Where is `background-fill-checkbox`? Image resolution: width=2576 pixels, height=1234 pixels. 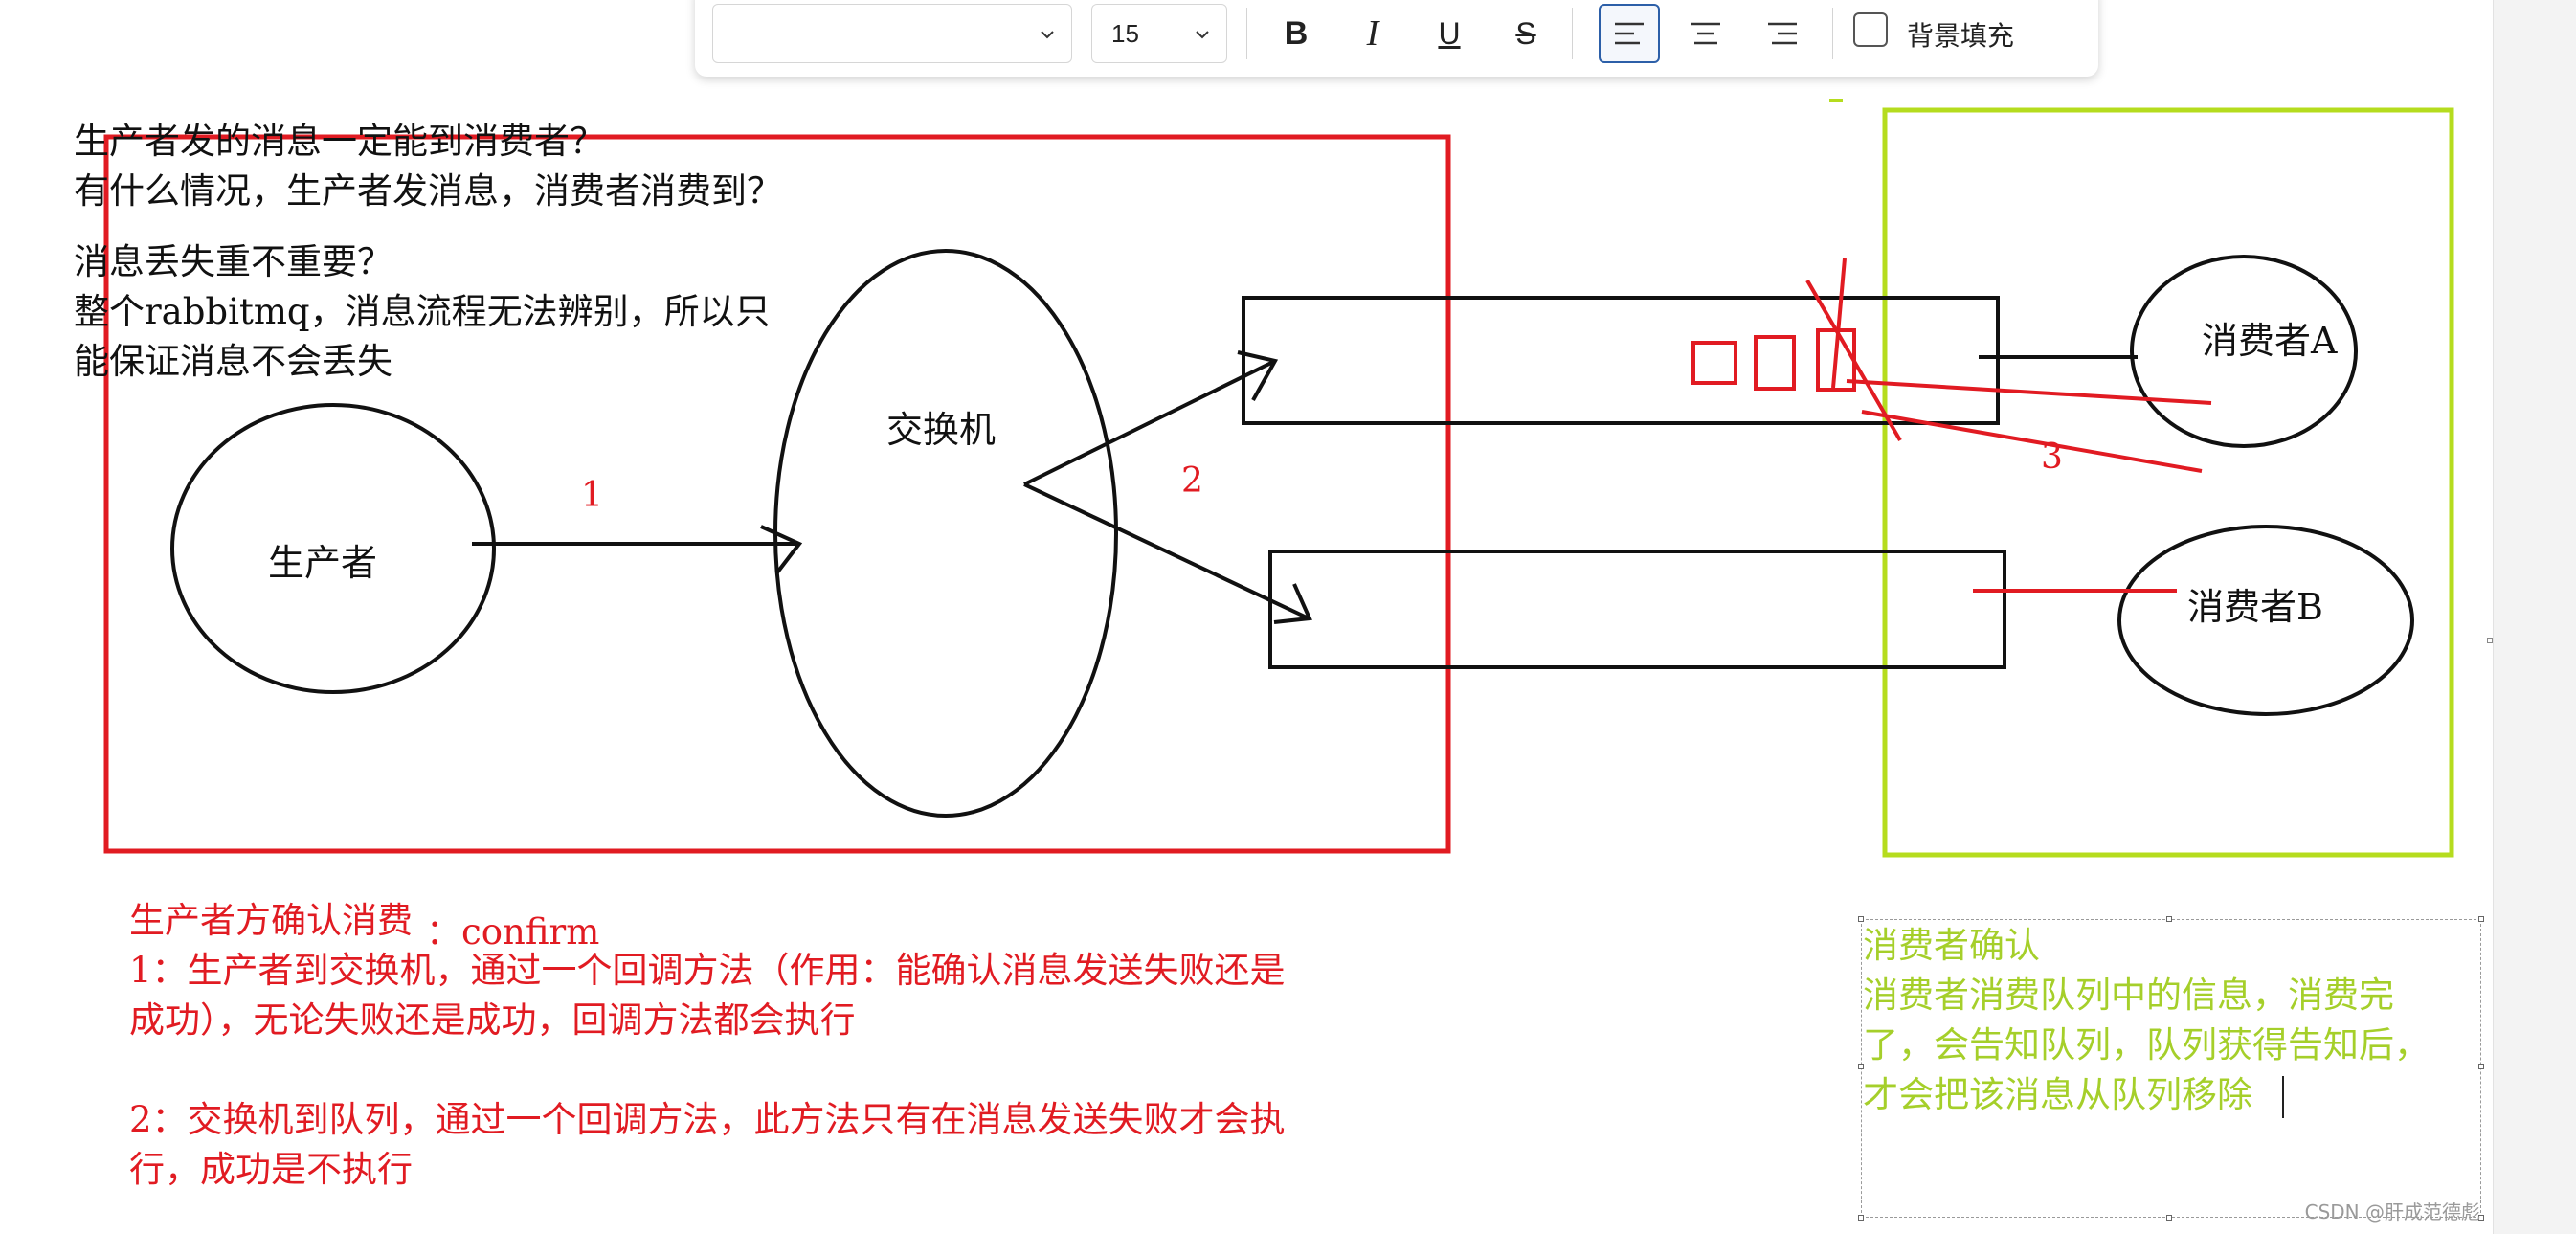 background-fill-checkbox is located at coordinates (1871, 29).